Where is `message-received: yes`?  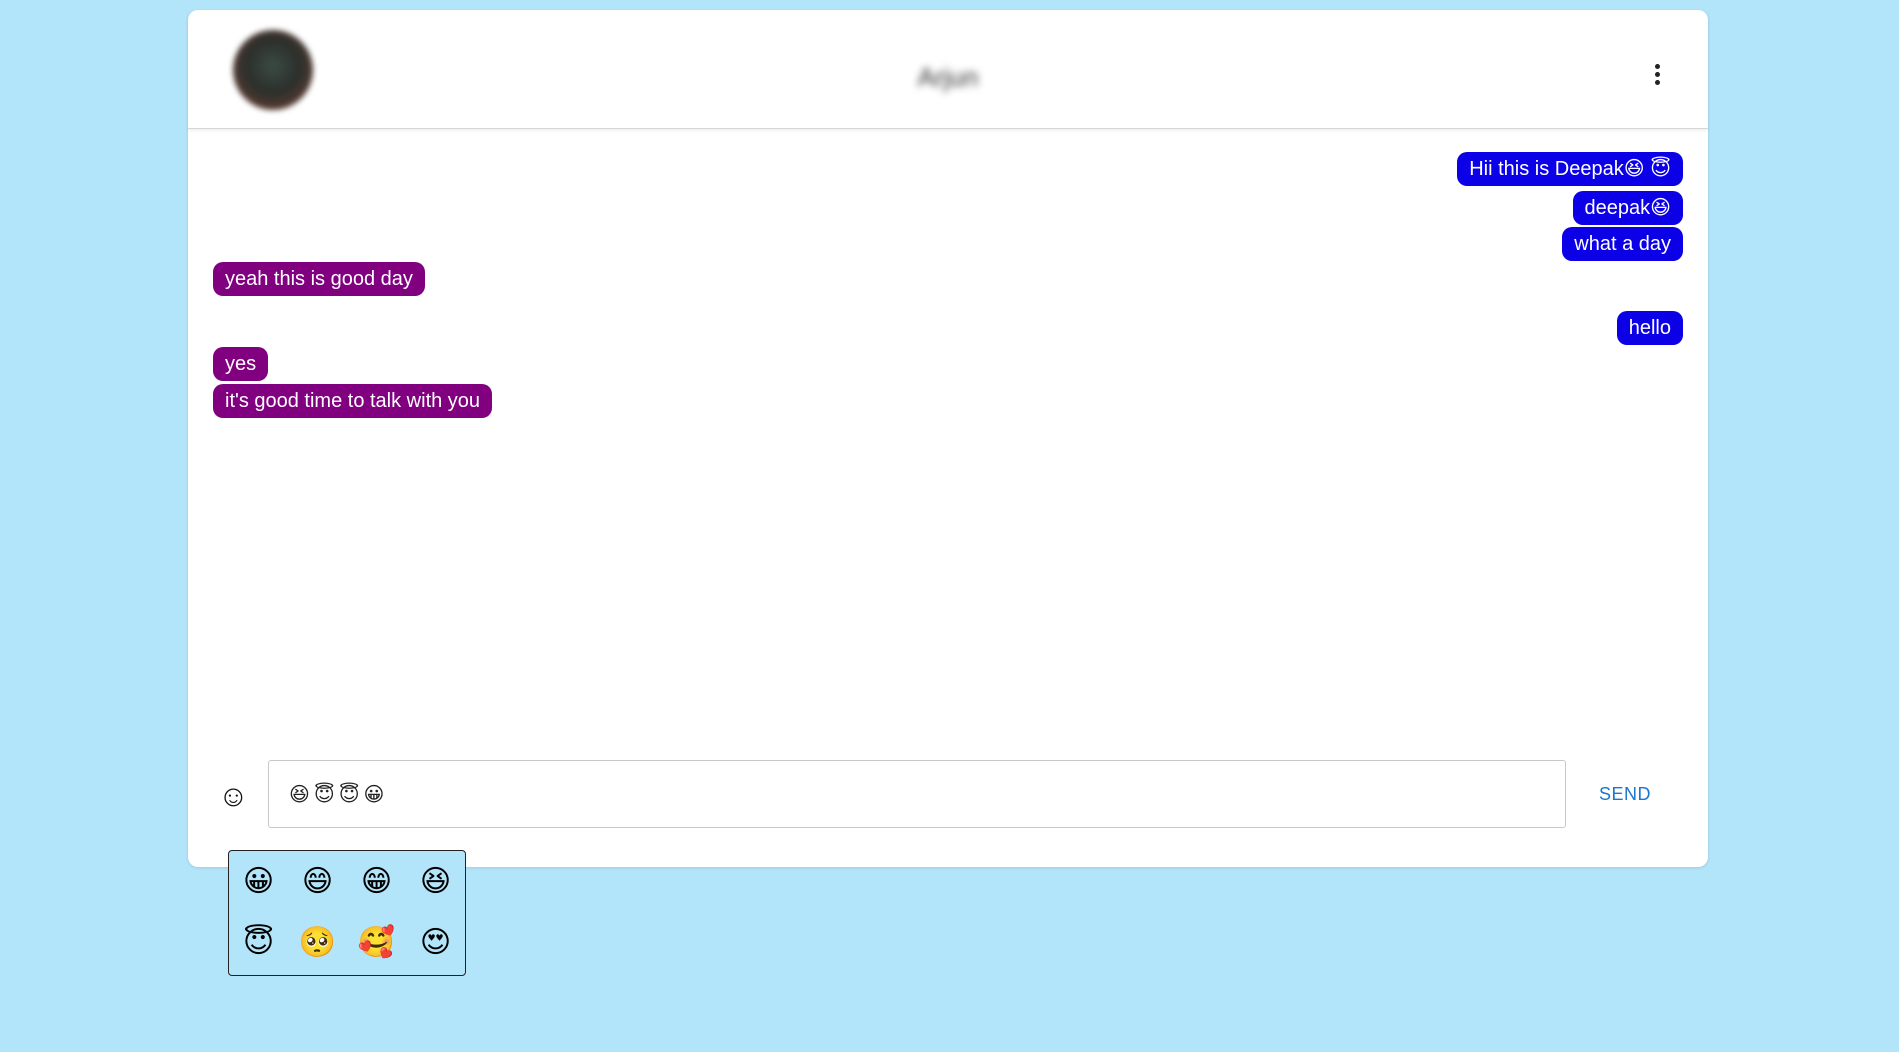
message-received: yes is located at coordinates (241, 364).